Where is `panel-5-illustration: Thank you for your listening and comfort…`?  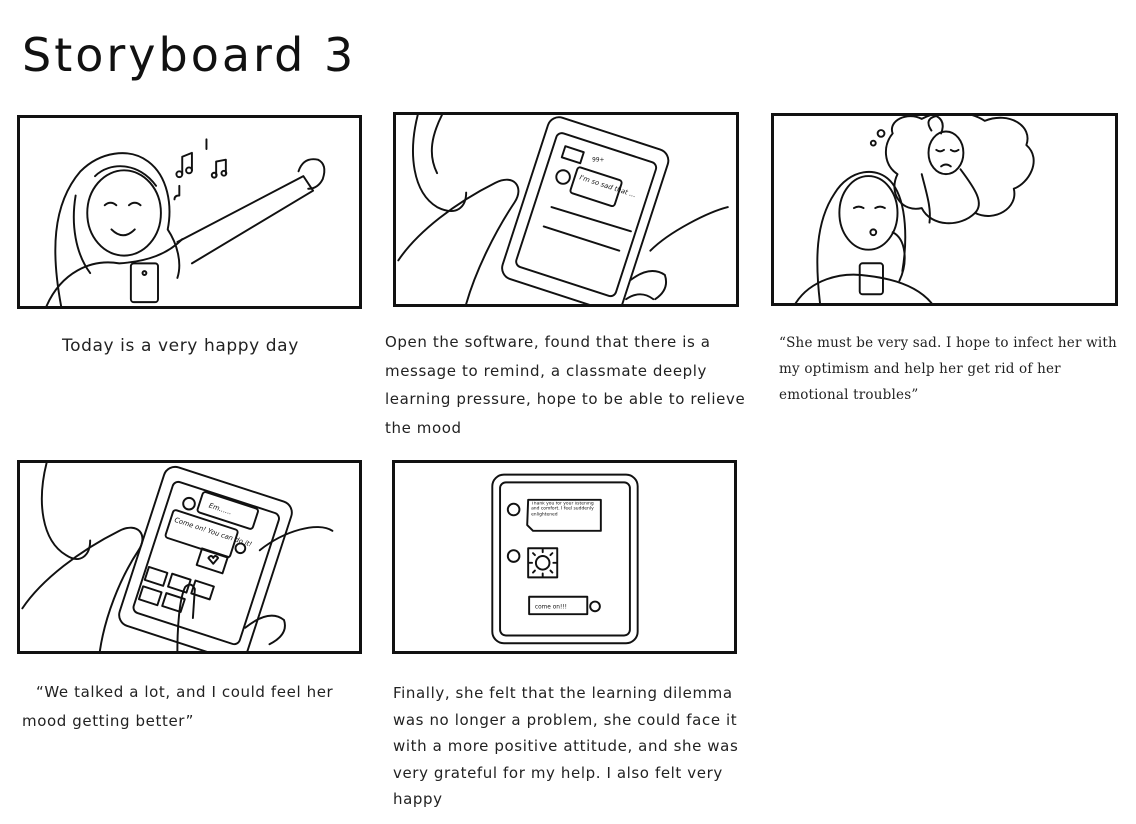
panel-5-illustration: Thank you for your listening and comfort… is located at coordinates (565, 559).